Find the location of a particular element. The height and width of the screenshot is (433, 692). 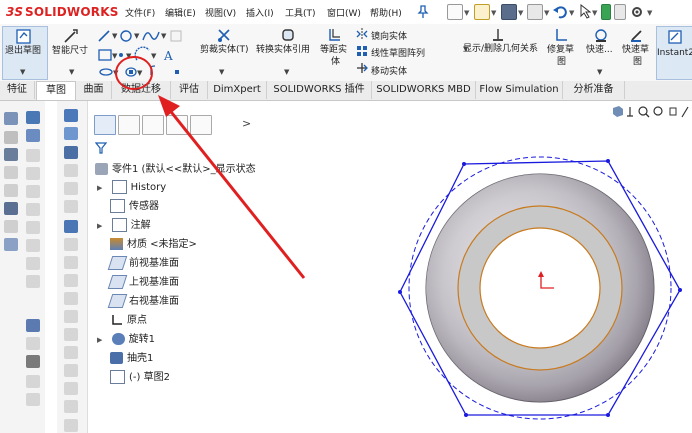

offset-entities-icon is located at coordinates (335, 35).